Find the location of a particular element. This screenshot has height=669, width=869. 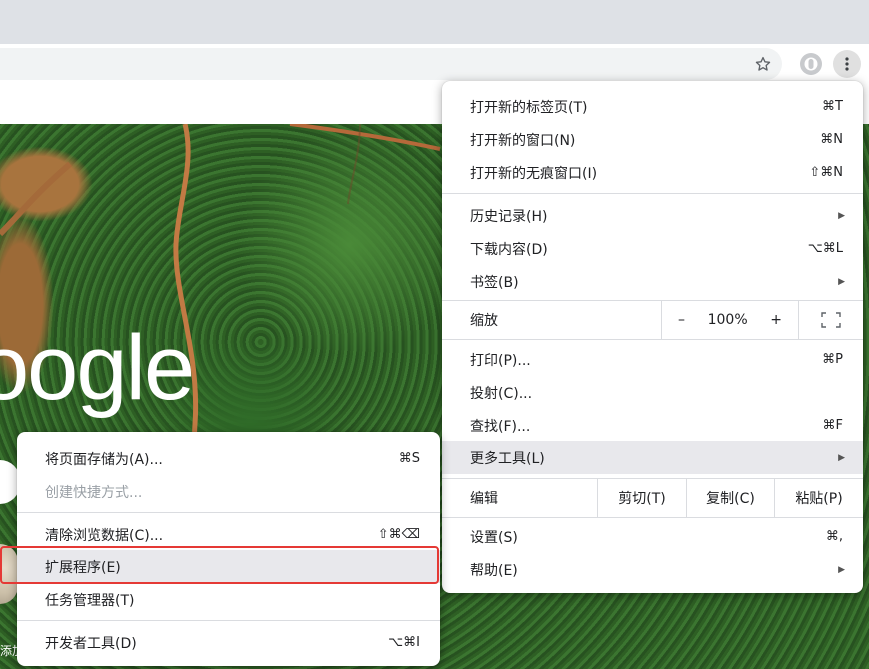

profile-avatar-icon is located at coordinates (811, 64).